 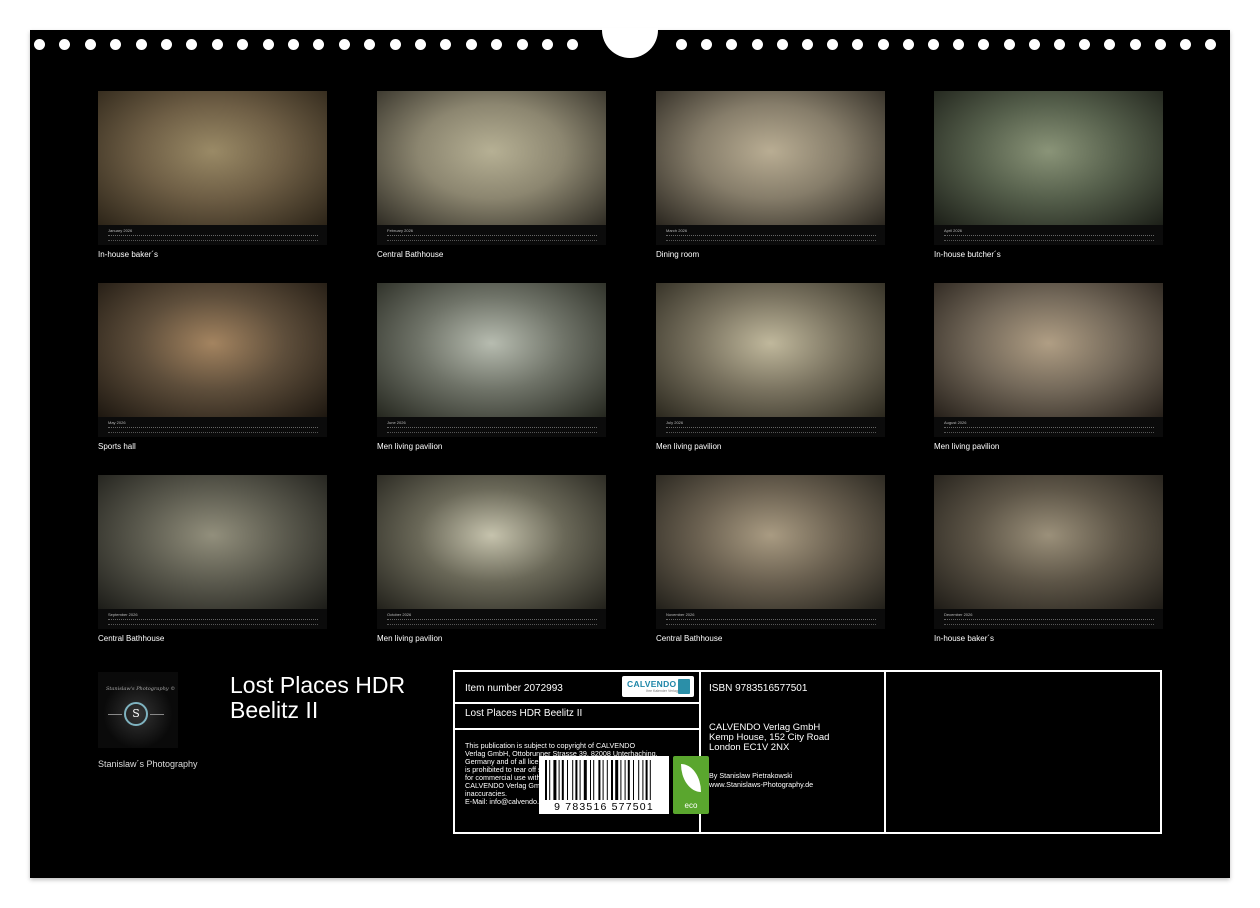 I want to click on month-label: January 2026, so click(x=120, y=230).